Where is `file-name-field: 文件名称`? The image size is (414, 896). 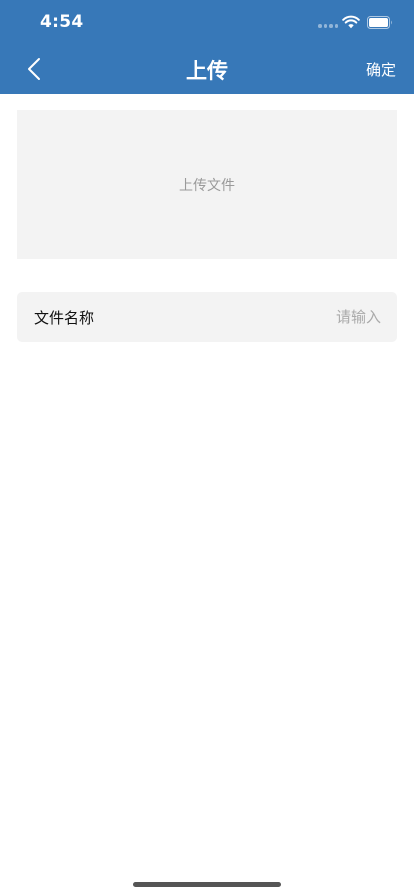
file-name-field: 文件名称 is located at coordinates (207, 317).